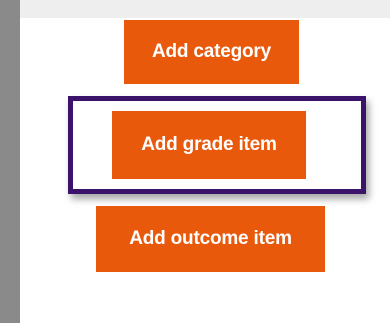 This screenshot has height=323, width=390. Describe the element at coordinates (211, 52) in the screenshot. I see `add-category-button: Add category` at that location.